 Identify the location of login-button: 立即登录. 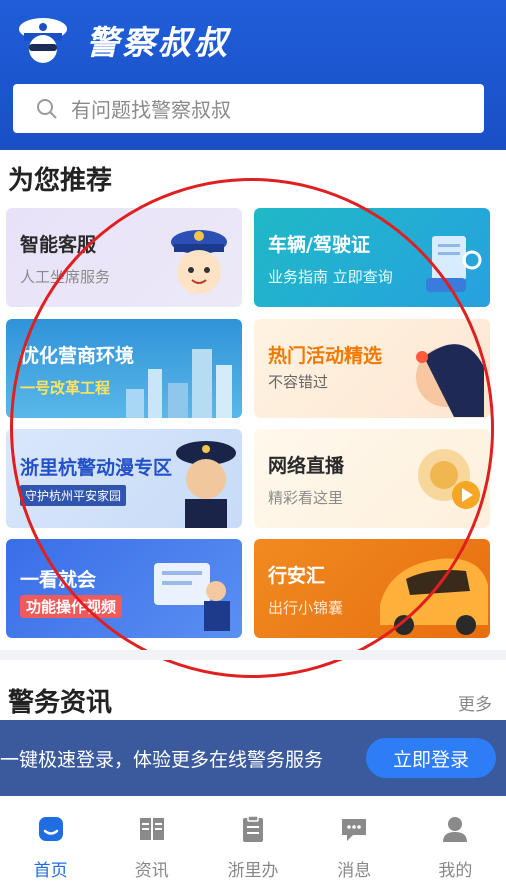
(431, 758).